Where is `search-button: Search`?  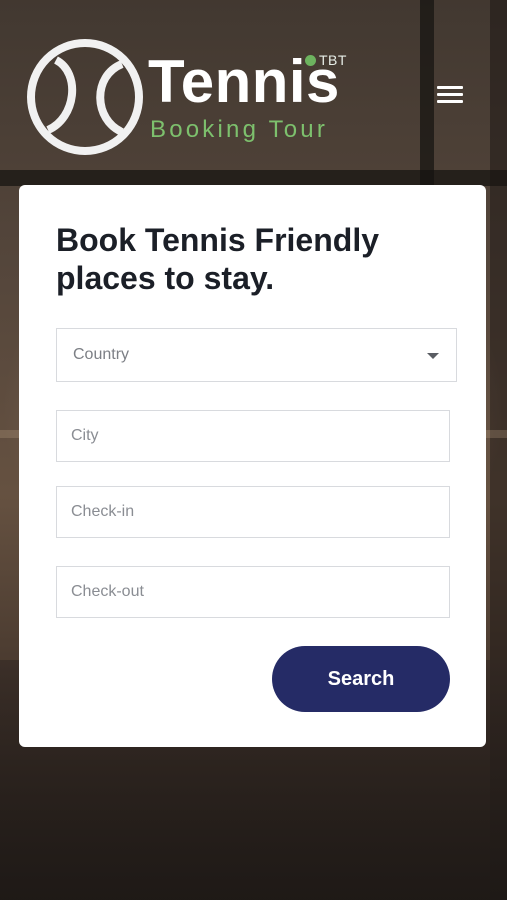
search-button: Search is located at coordinates (361, 679).